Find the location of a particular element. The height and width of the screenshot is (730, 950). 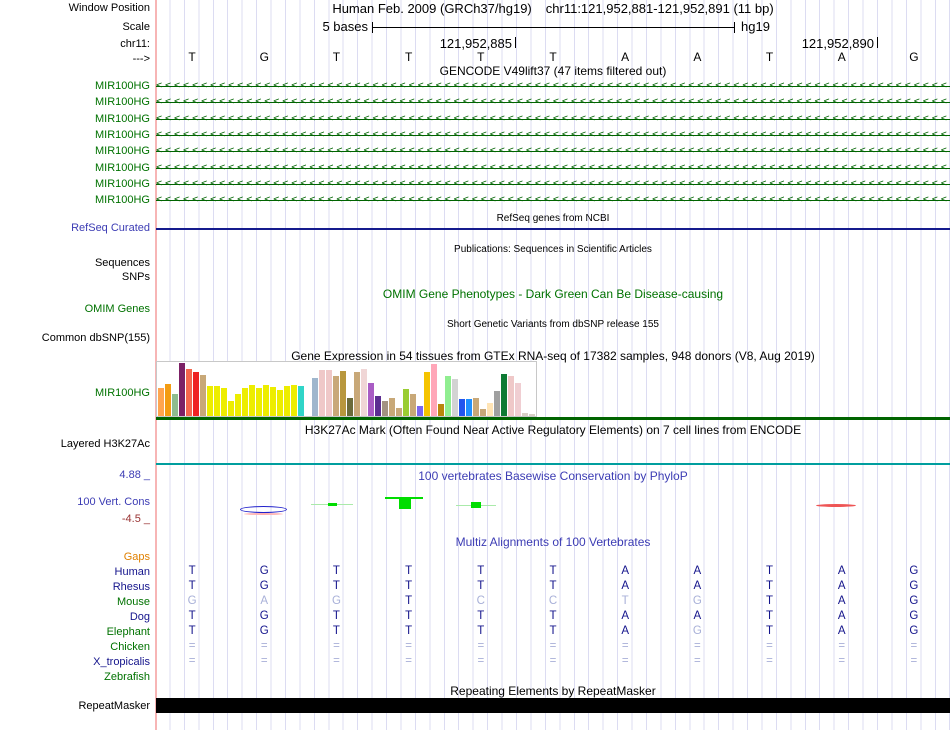

reference-base: T is located at coordinates (769, 57).